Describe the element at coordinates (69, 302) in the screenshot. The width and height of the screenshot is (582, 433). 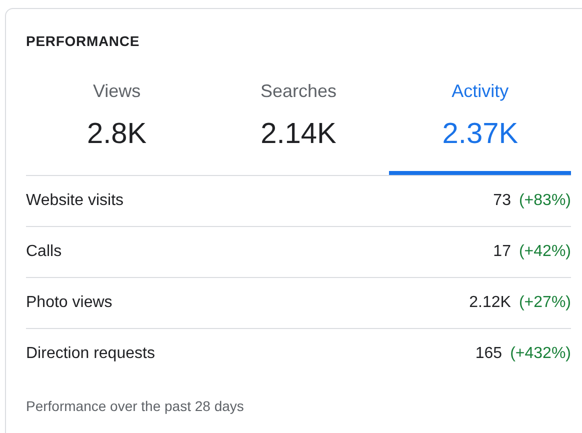
I see `metric-label: Photo views` at that location.